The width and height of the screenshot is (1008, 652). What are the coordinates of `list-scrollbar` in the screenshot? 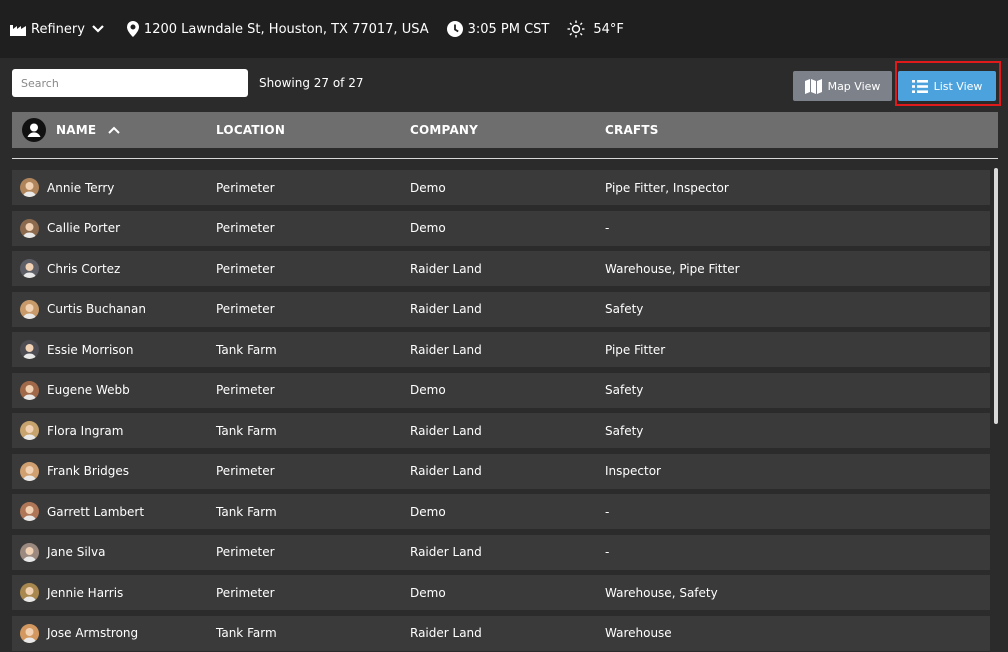 It's located at (996, 296).